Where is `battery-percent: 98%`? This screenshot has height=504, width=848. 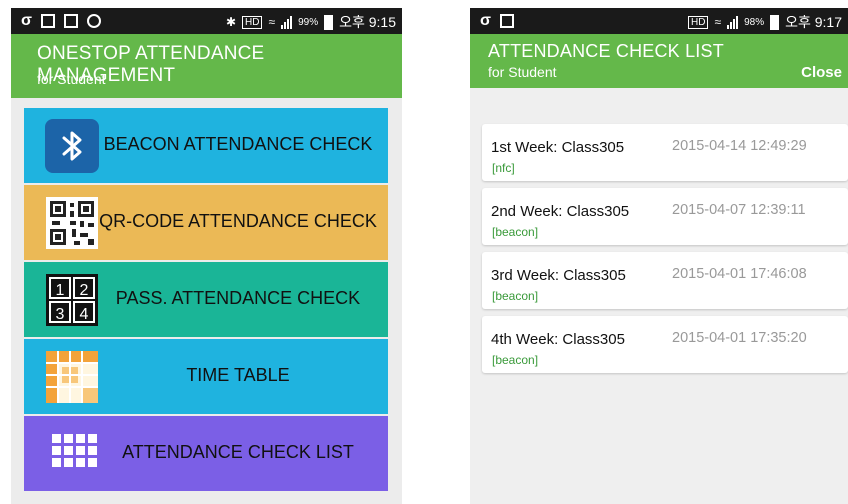
battery-percent: 98% is located at coordinates (754, 22).